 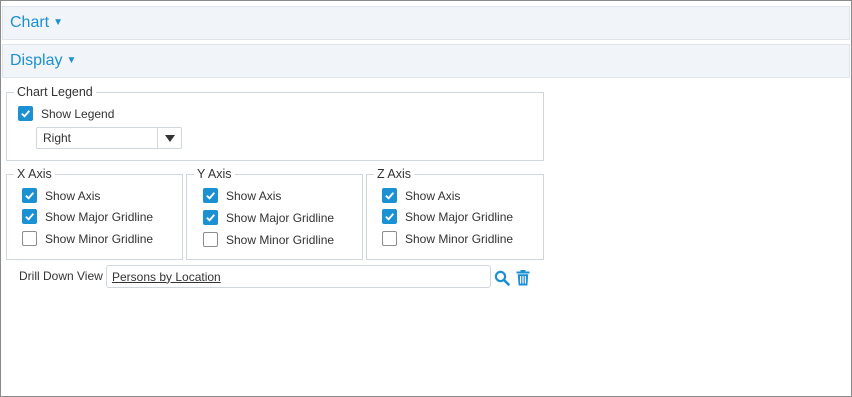 What do you see at coordinates (426, 61) in the screenshot?
I see `section-header-display: Display ▼` at bounding box center [426, 61].